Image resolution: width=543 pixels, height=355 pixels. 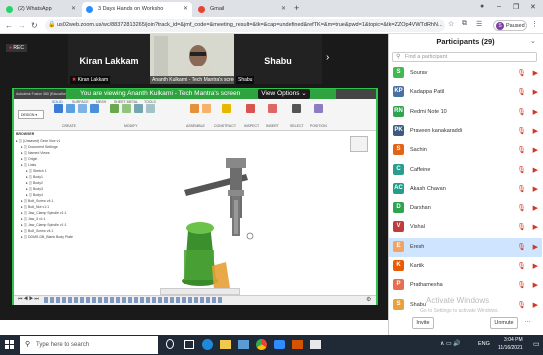 What do you see at coordinates (34, 25) in the screenshot?
I see `reload-button: ↻` at bounding box center [34, 25].